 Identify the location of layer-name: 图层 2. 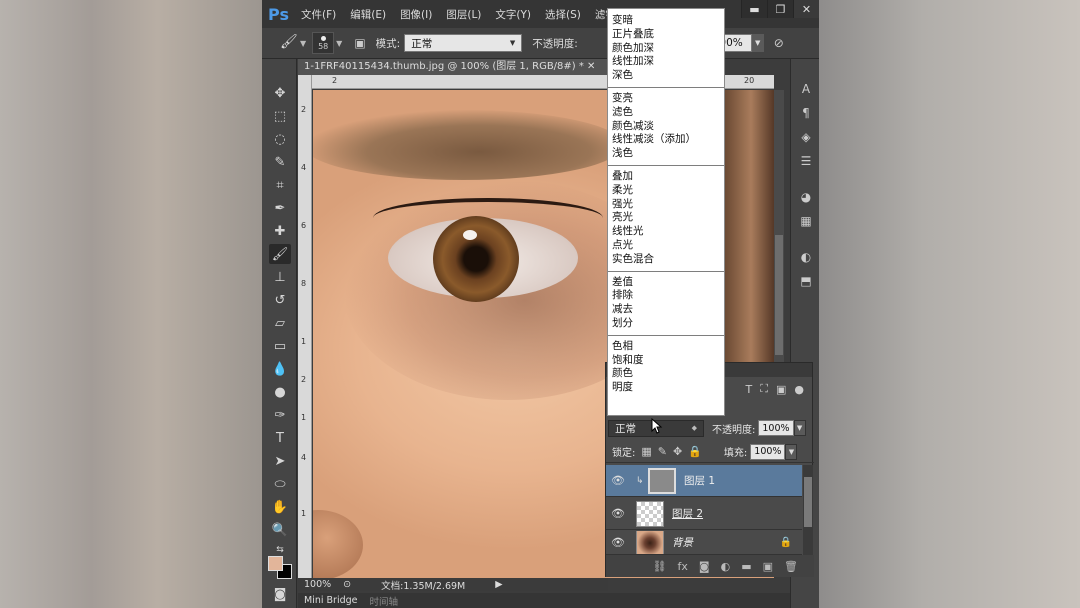
(687, 513).